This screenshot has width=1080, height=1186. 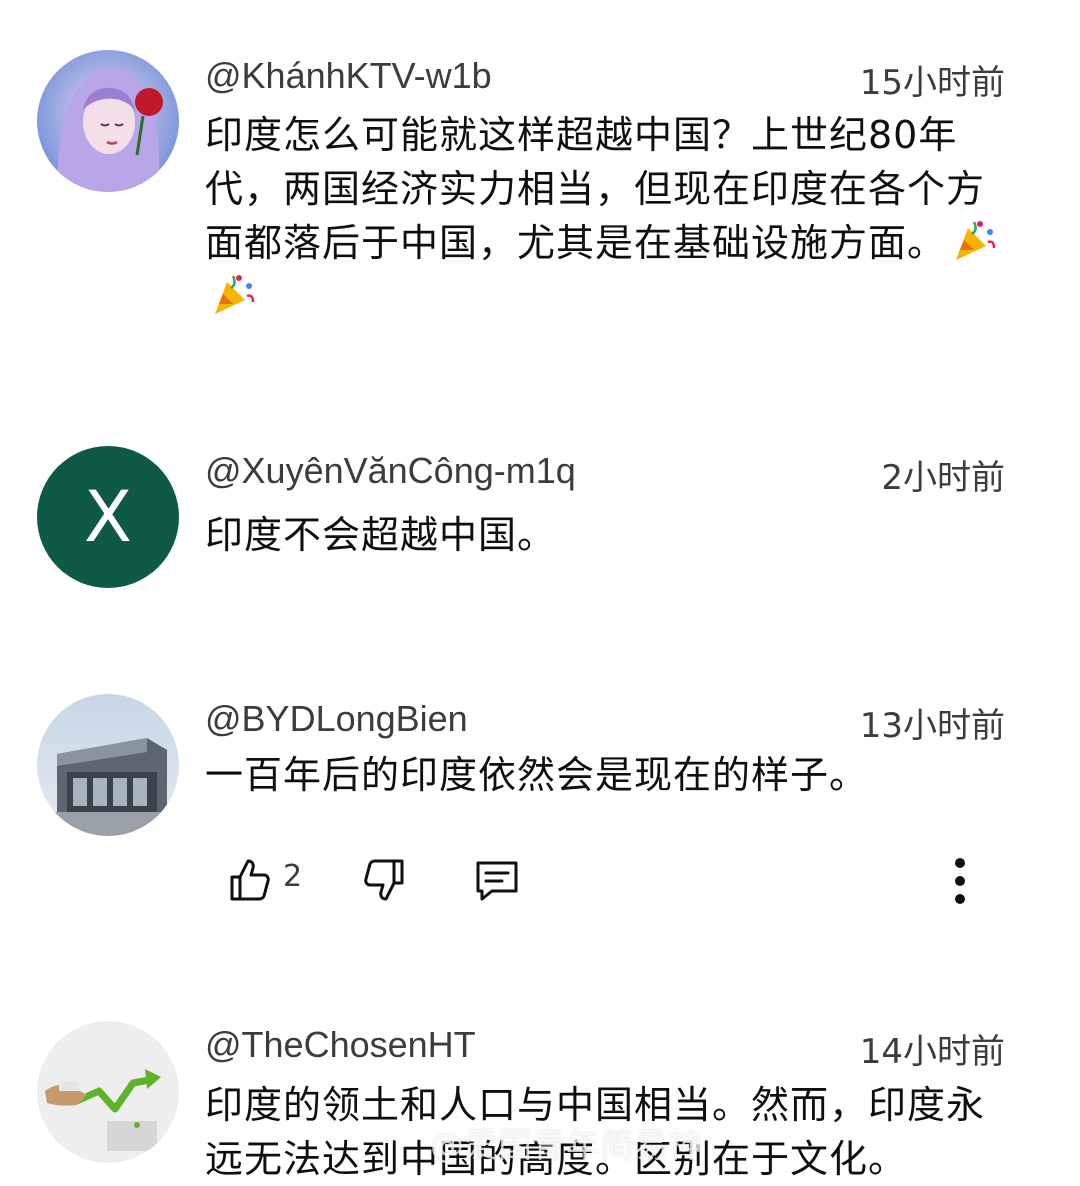 What do you see at coordinates (293, 876) in the screenshot?
I see `like-count: 2` at bounding box center [293, 876].